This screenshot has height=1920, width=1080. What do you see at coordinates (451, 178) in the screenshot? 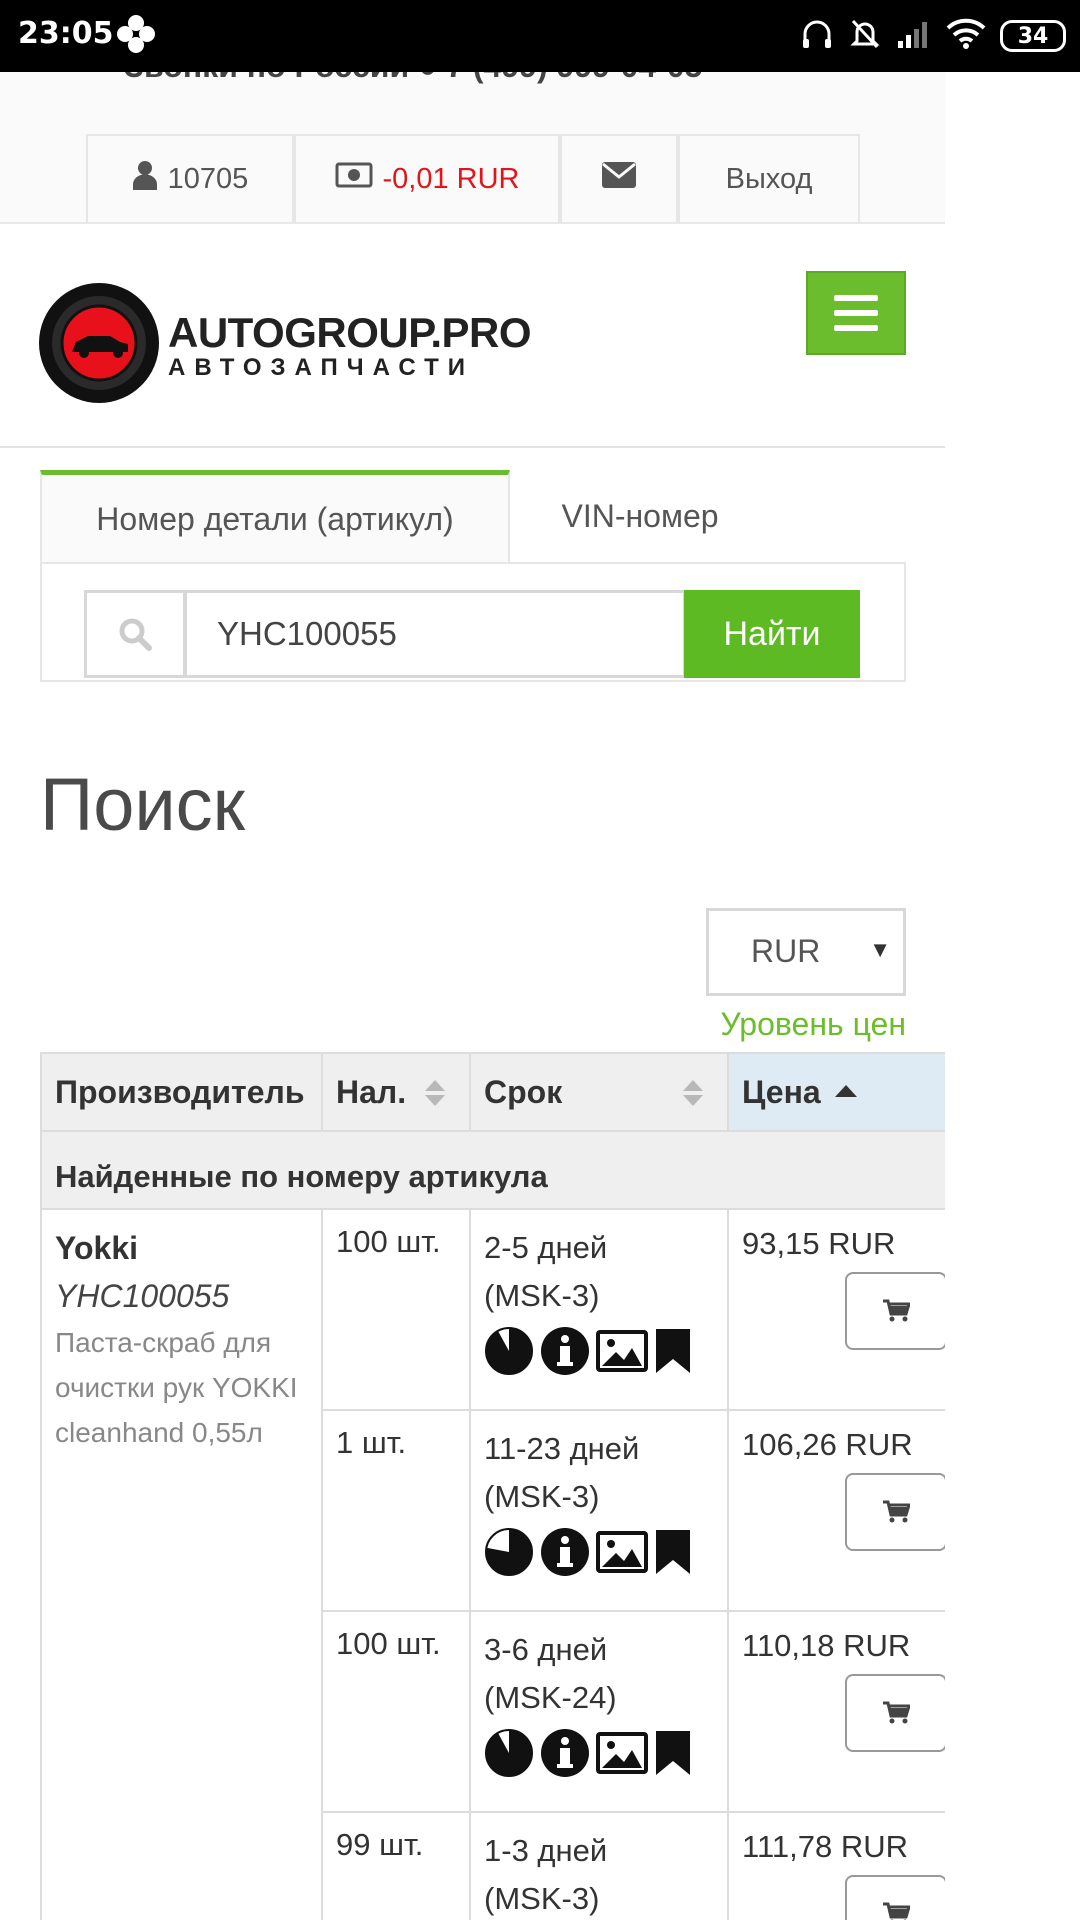
I see `balance-value: -0,01 RUR` at bounding box center [451, 178].